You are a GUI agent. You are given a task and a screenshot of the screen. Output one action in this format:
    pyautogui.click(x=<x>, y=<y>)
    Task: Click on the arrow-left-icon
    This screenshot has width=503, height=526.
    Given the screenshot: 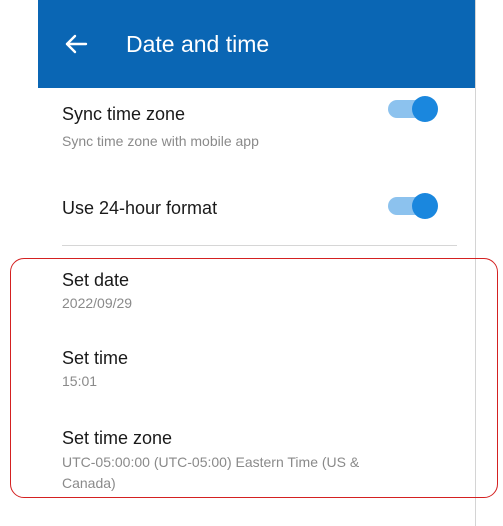 What is the action you would take?
    pyautogui.click(x=76, y=44)
    